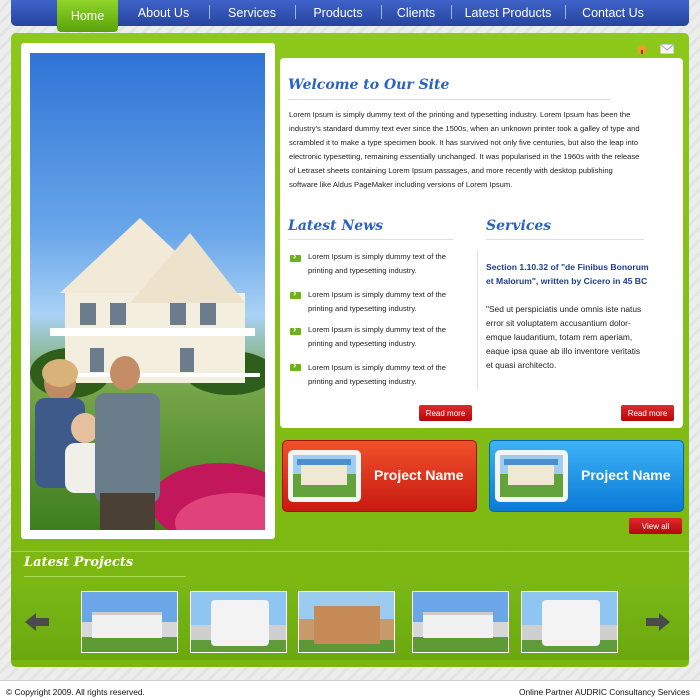  What do you see at coordinates (655, 49) in the screenshot?
I see `top-icons` at bounding box center [655, 49].